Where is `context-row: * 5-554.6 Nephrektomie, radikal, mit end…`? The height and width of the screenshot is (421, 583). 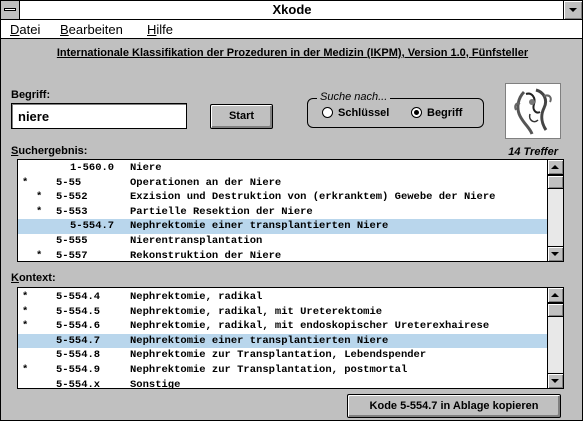
context-row: * 5-554.6 Nephrektomie, radikal, mit end… is located at coordinates (282, 326).